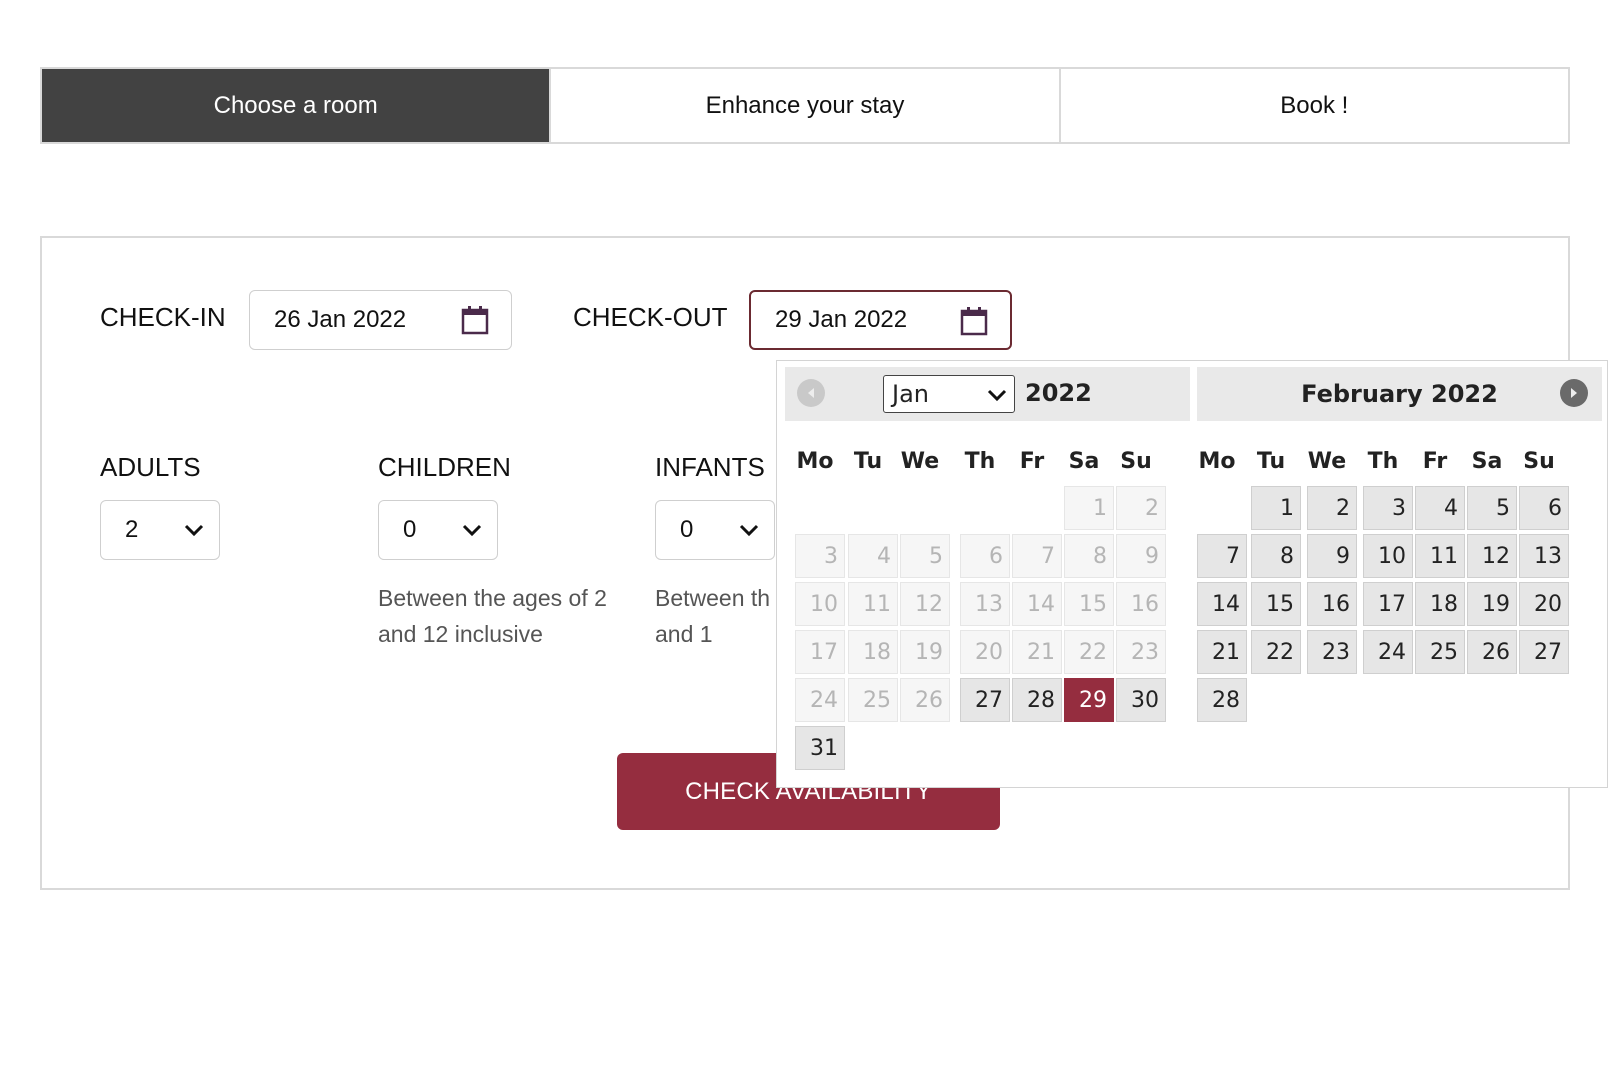 The image size is (1614, 1066). Describe the element at coordinates (1440, 508) in the screenshot. I see `day-cell: 4` at that location.